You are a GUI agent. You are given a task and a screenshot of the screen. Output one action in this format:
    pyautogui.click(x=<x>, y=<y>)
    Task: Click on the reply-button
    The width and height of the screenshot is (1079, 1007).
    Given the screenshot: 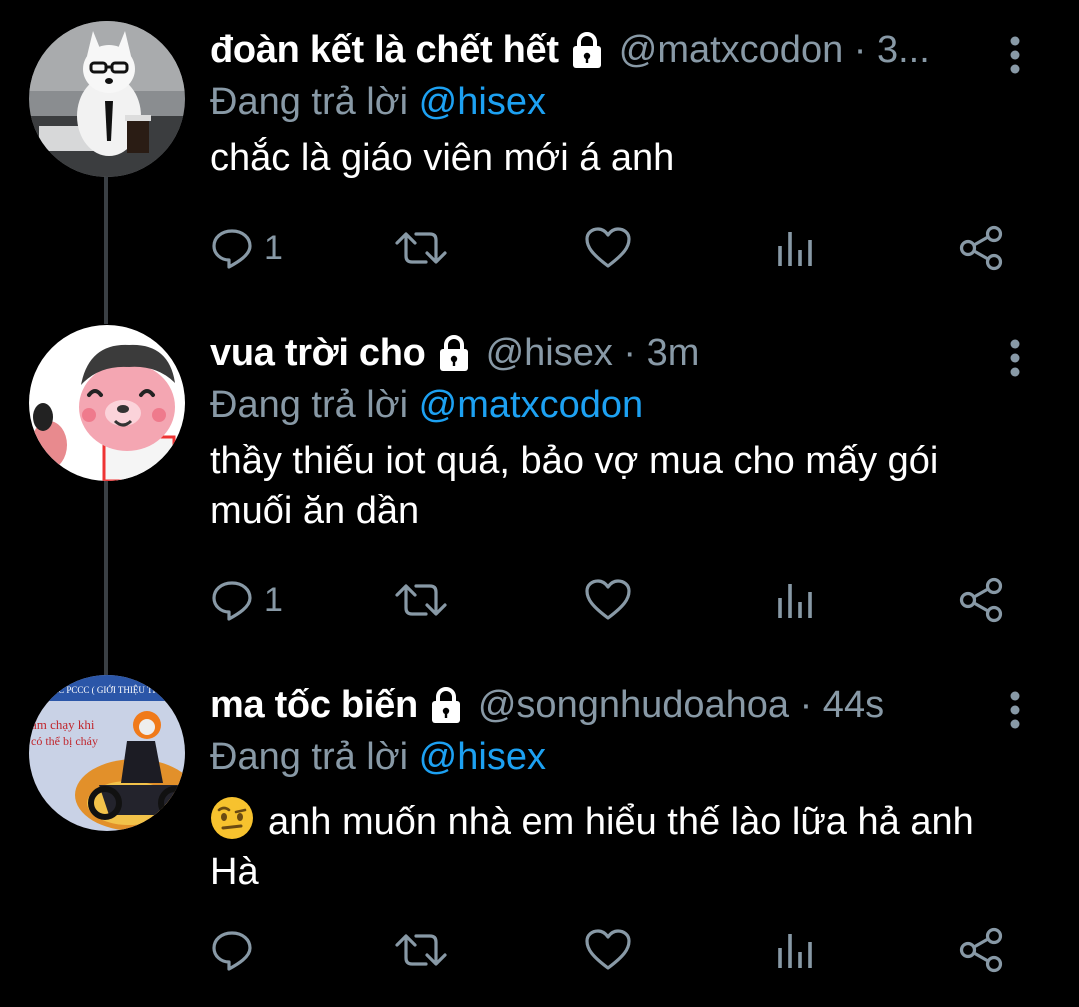 What is the action you would take?
    pyautogui.click(x=237, y=950)
    